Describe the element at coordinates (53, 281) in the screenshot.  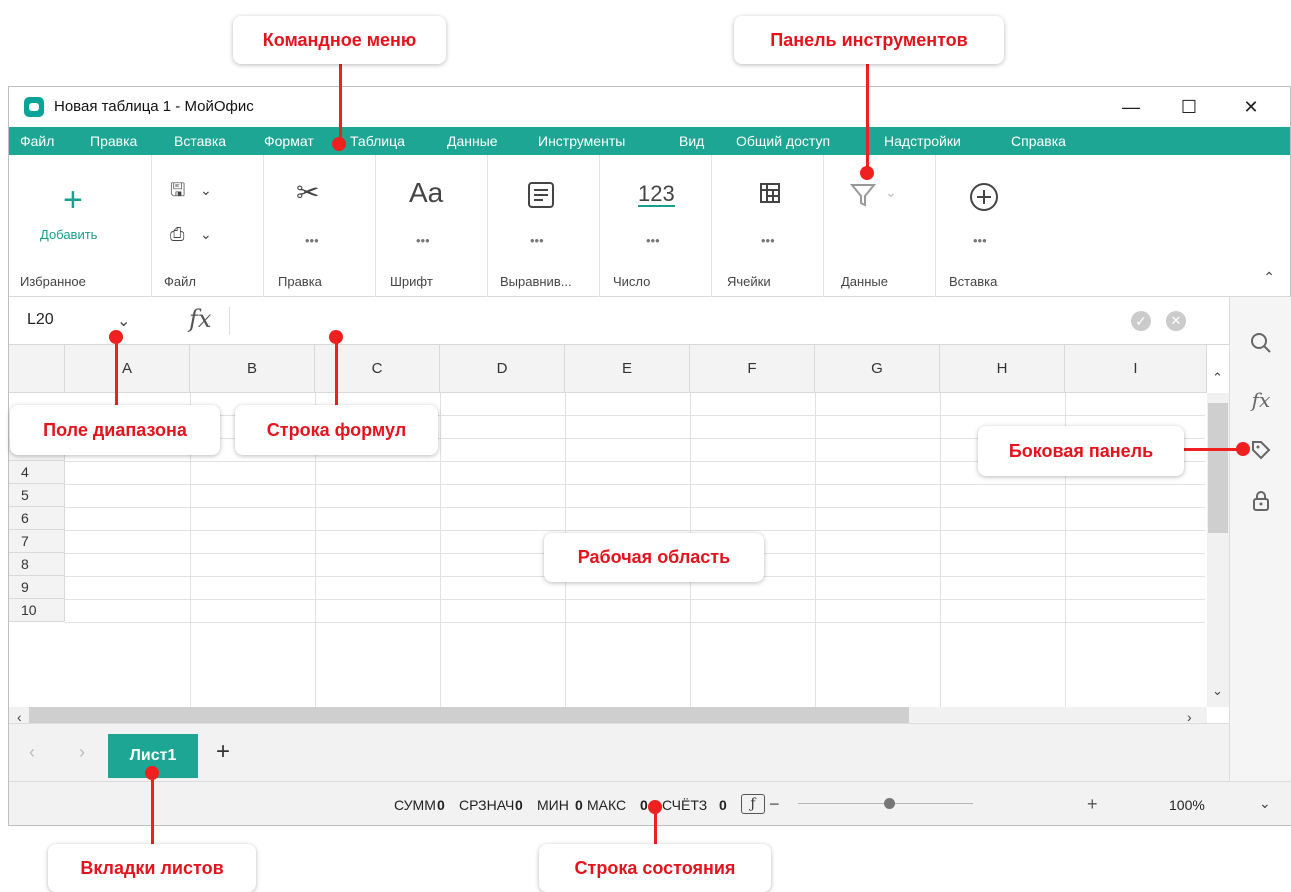
I see `favorites-group-label: Избранное` at that location.